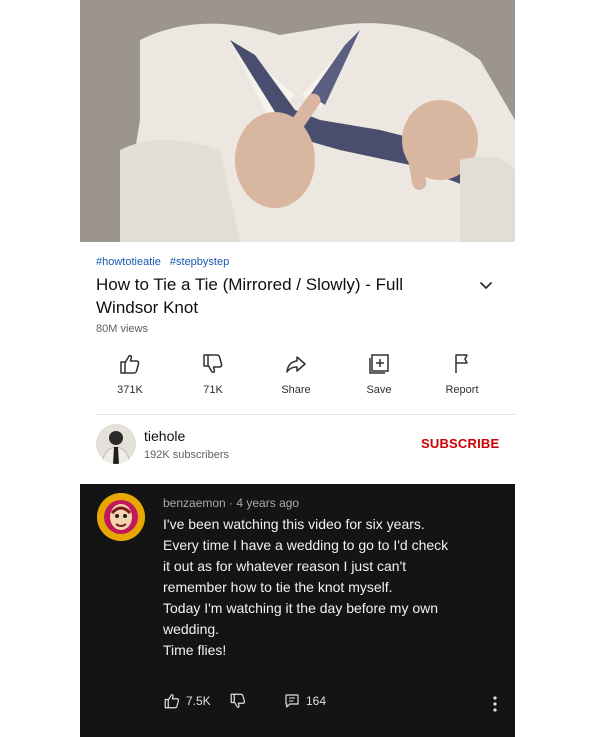  What do you see at coordinates (461, 363) in the screenshot?
I see `flag-icon` at bounding box center [461, 363].